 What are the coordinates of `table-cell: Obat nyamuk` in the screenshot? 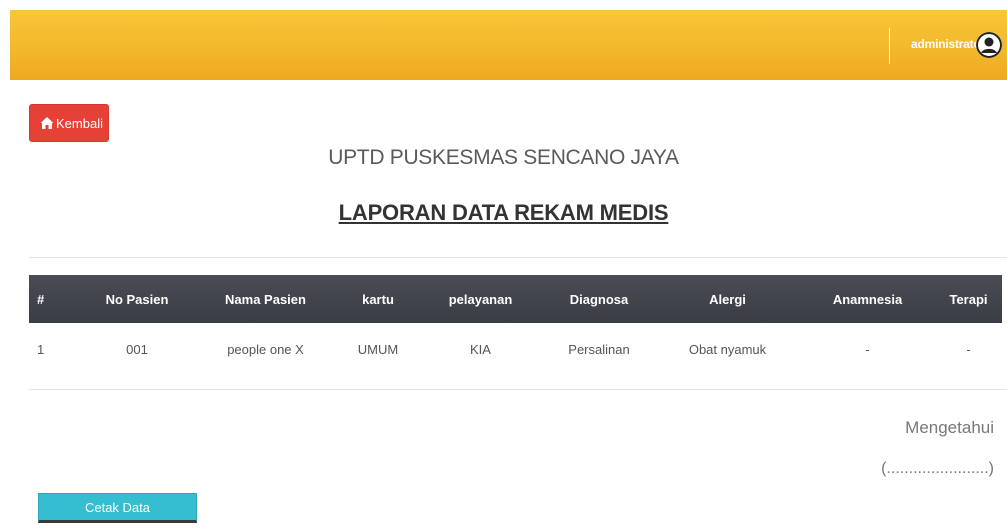 It's located at (727, 349).